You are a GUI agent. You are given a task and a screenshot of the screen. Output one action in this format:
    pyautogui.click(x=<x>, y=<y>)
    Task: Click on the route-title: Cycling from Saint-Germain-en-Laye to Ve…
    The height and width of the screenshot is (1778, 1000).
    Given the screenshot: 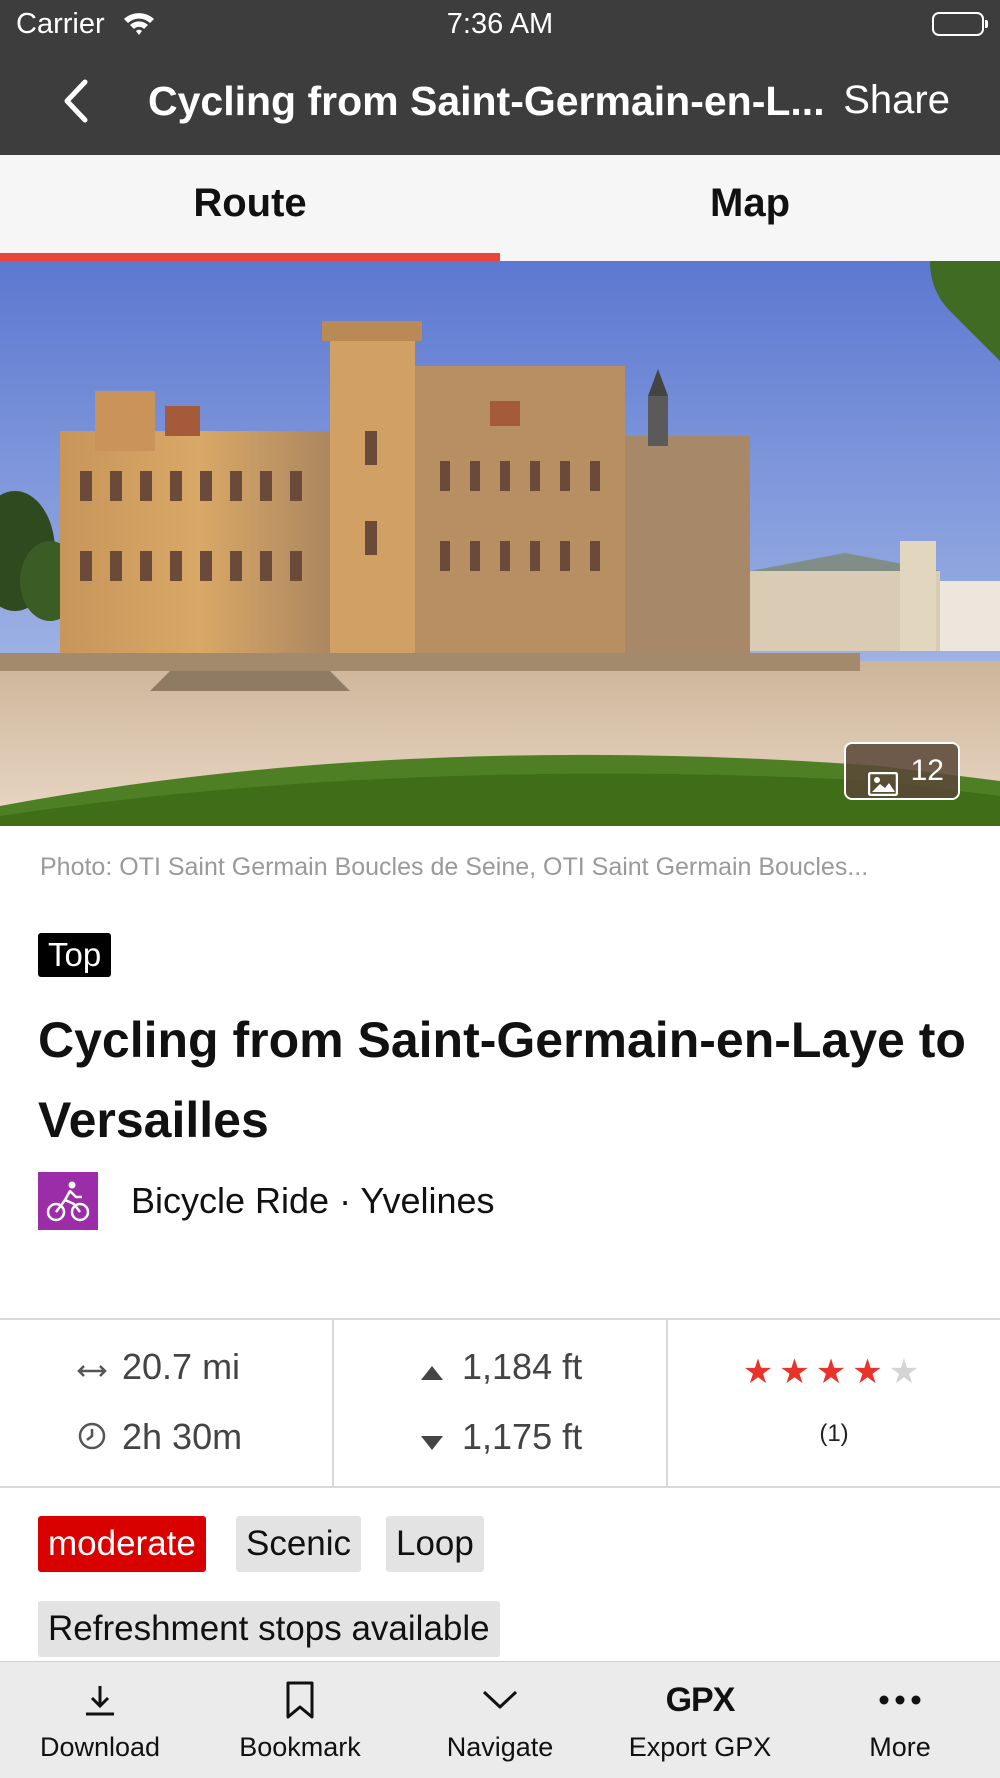 What is the action you would take?
    pyautogui.click(x=502, y=1080)
    